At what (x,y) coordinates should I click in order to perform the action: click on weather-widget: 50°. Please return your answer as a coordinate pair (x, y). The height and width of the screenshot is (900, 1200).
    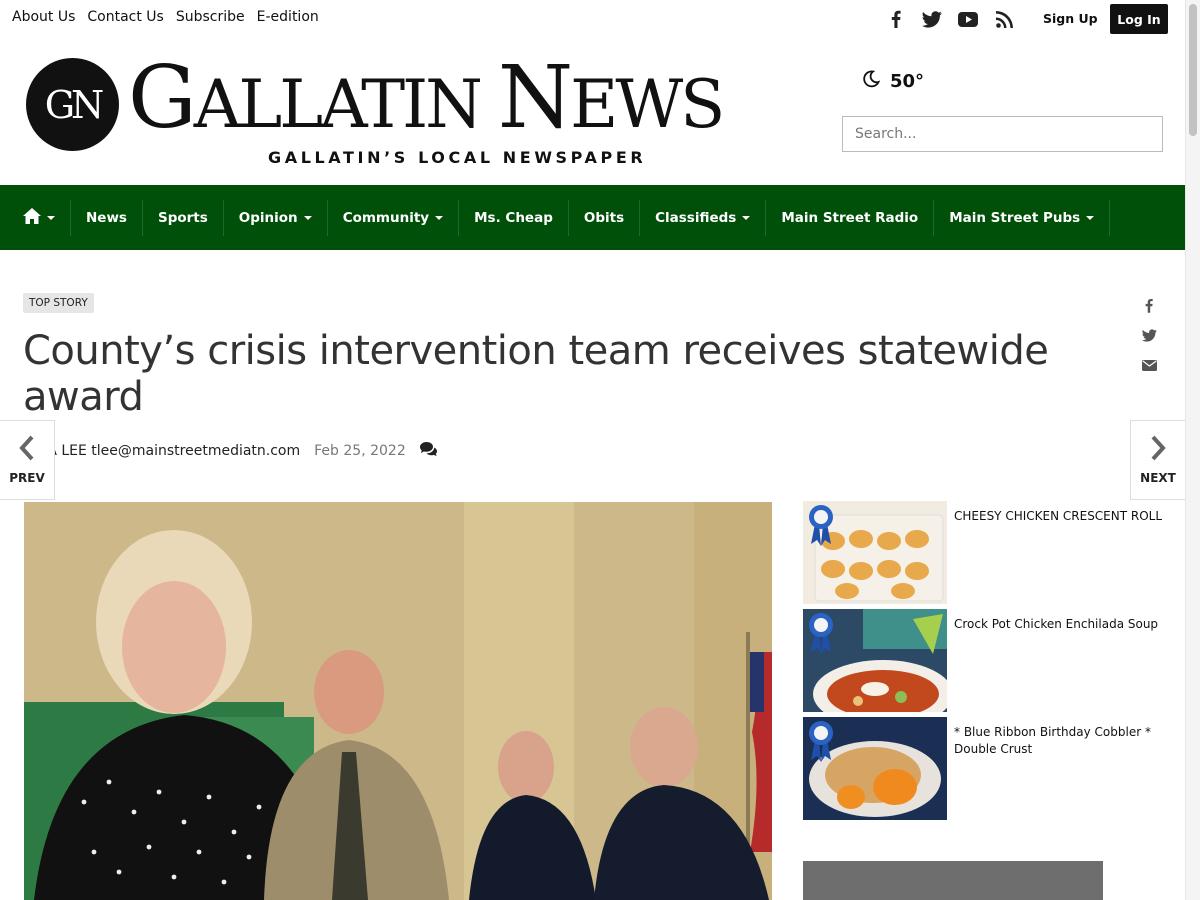
    Looking at the image, I should click on (893, 81).